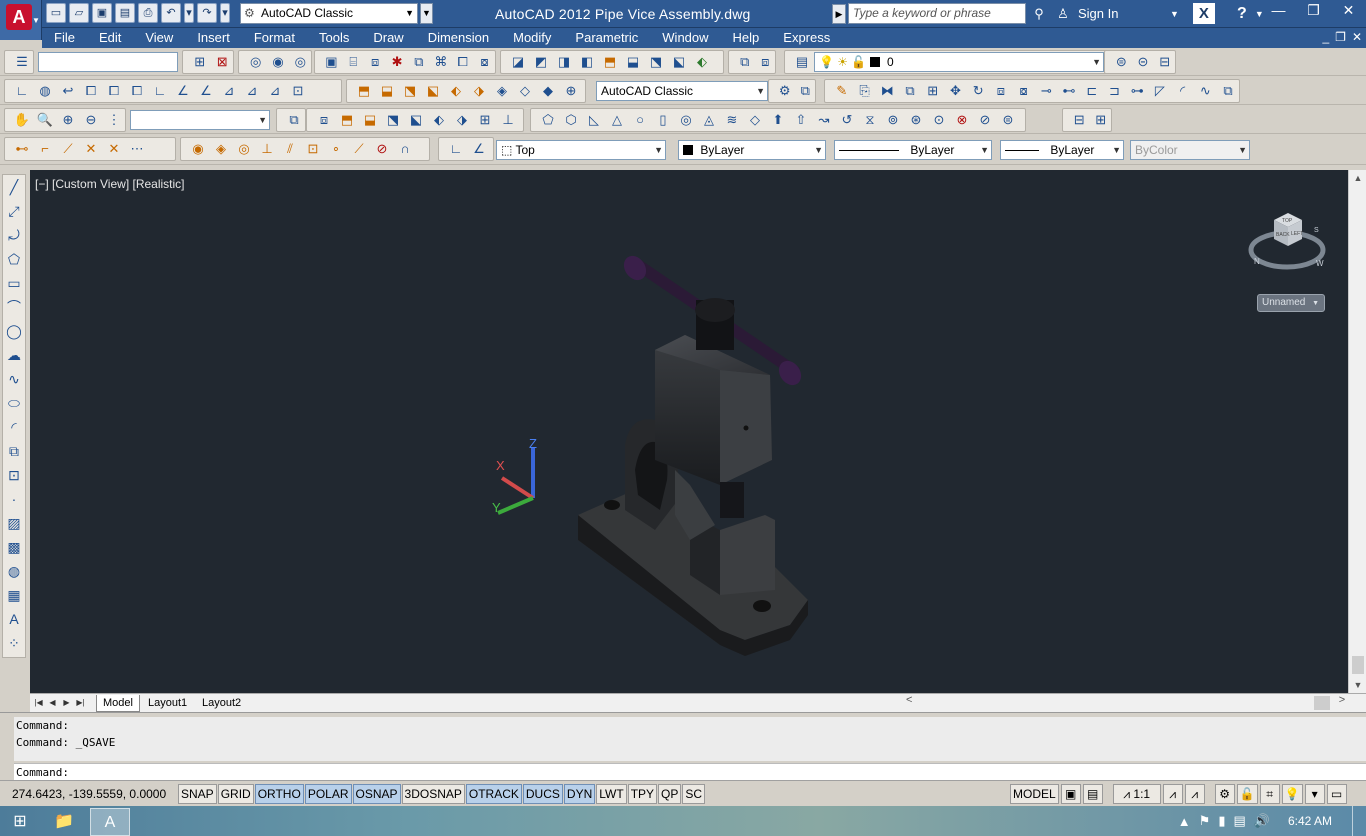 The height and width of the screenshot is (836, 1366). What do you see at coordinates (328, 794) in the screenshot?
I see `polar-toggle: POLAR` at bounding box center [328, 794].